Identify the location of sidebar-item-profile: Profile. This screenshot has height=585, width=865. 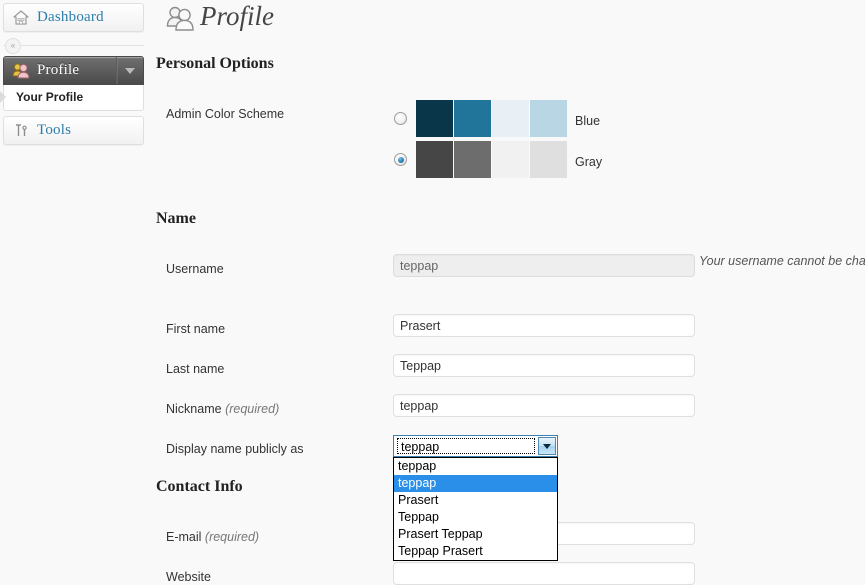
(73, 70).